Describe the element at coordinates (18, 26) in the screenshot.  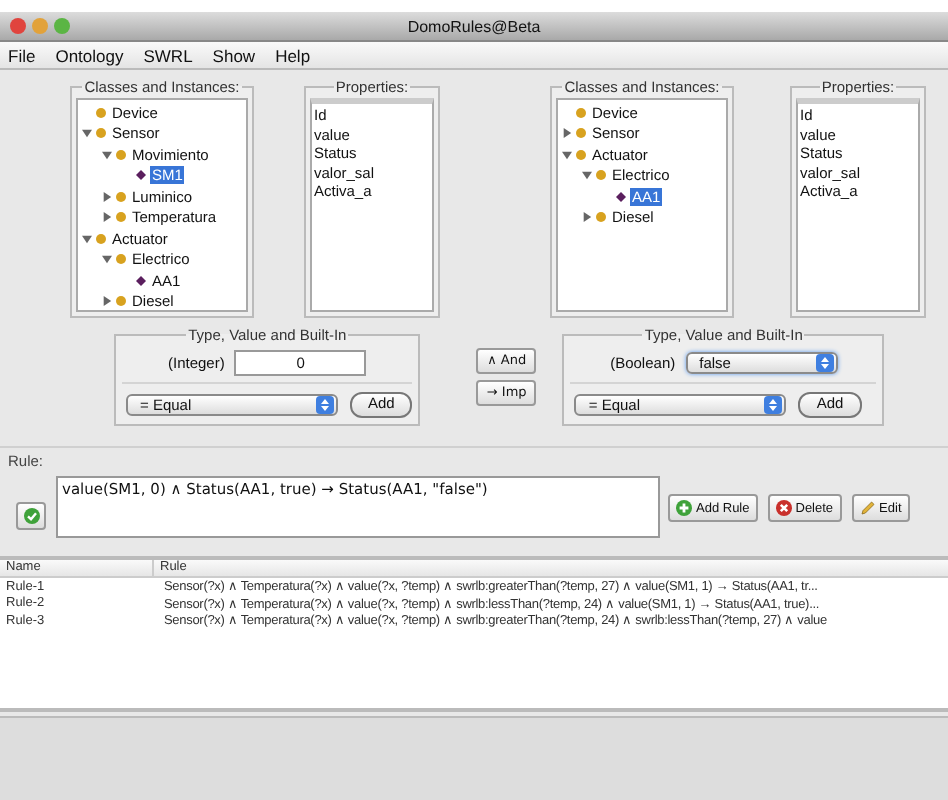
I see `close-button` at that location.